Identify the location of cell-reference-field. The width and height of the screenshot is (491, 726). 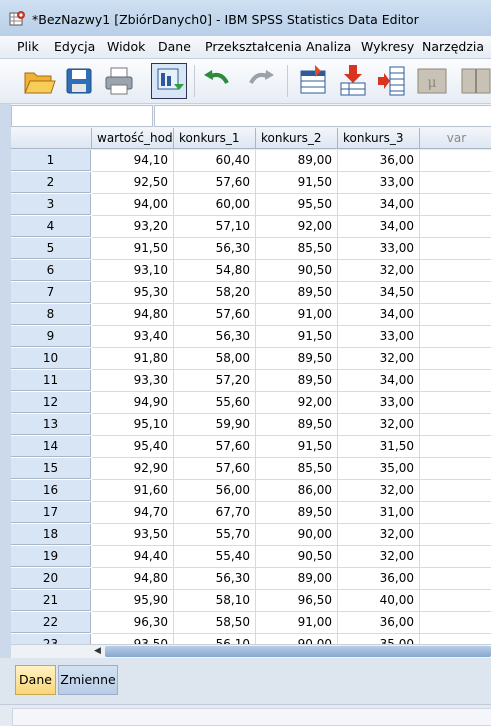
(82, 116).